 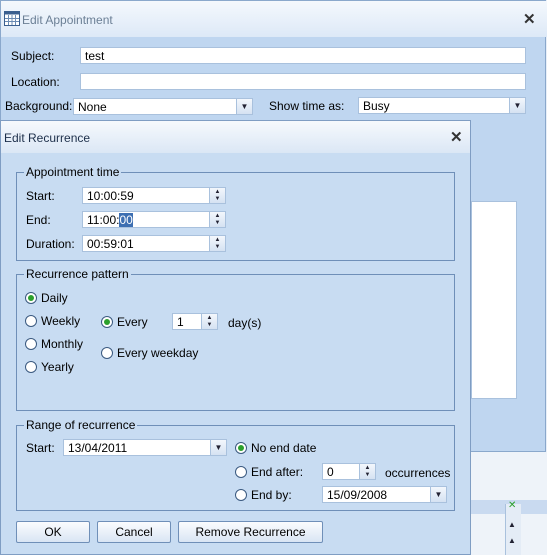 I want to click on daily-label: Daily, so click(x=54, y=298).